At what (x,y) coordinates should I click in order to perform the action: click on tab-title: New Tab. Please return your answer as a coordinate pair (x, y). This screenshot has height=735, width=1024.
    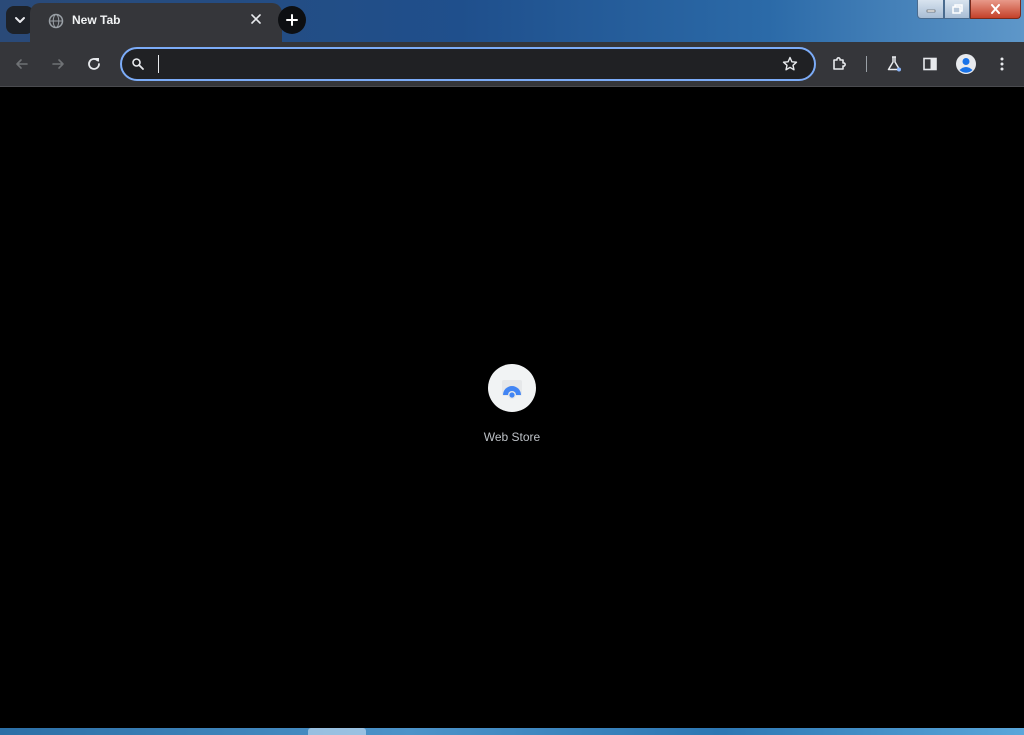
    Looking at the image, I should click on (96, 20).